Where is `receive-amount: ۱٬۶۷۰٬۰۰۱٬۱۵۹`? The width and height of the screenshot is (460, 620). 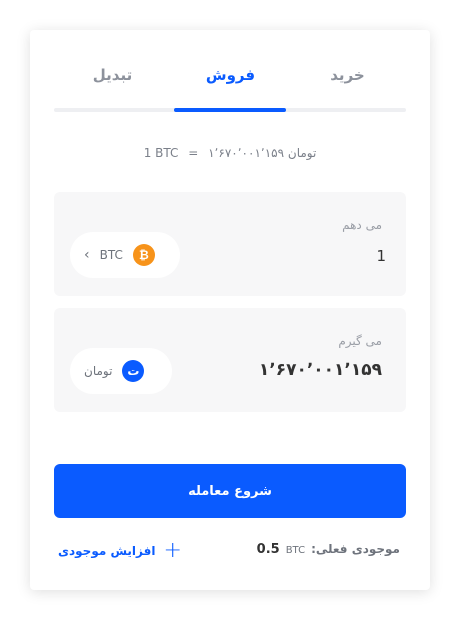 receive-amount: ۱٬۶۷۰٬۰۰۱٬۱۵۹ is located at coordinates (320, 370).